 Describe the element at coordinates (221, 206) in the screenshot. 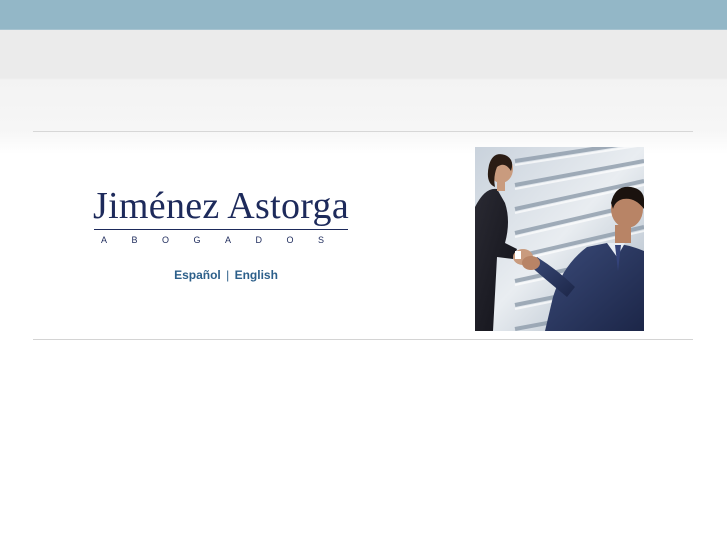

I see `firm-name: Jiménez Astorga` at that location.